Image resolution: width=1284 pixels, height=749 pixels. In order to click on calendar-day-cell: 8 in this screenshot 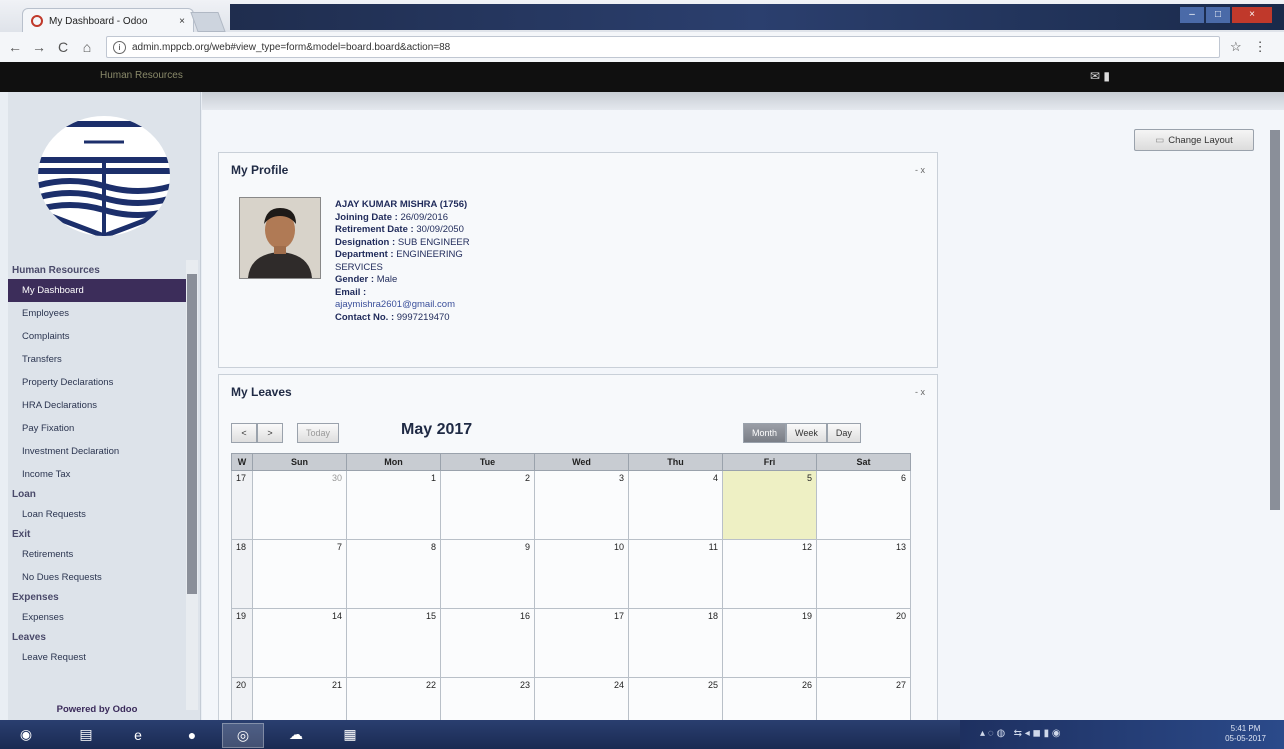, I will do `click(393, 574)`.